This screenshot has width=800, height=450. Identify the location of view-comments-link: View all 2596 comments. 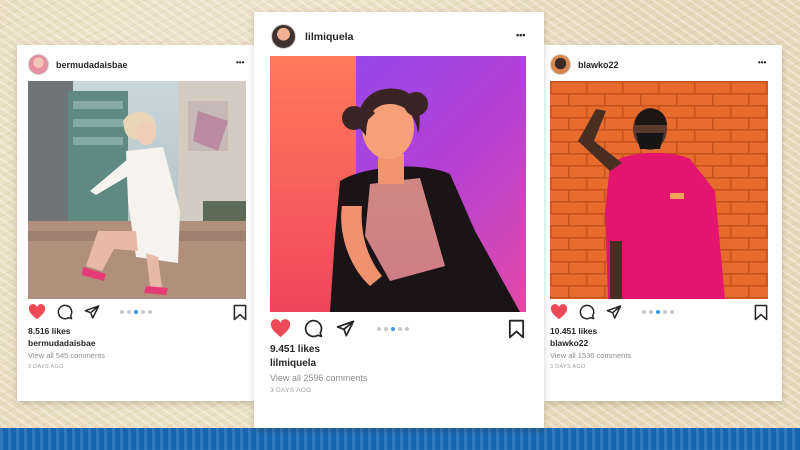
(318, 378).